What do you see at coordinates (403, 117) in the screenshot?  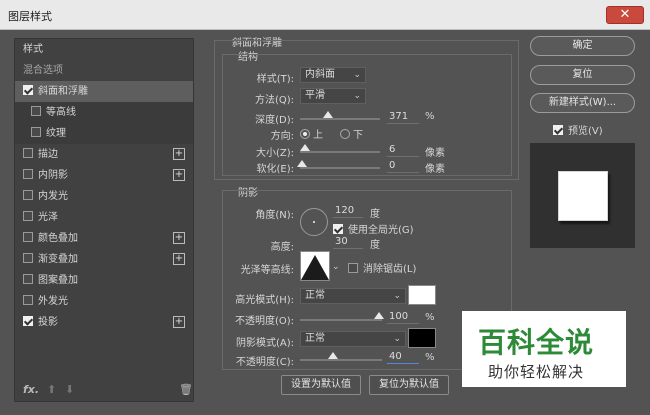 I see `depth-input: 371` at bounding box center [403, 117].